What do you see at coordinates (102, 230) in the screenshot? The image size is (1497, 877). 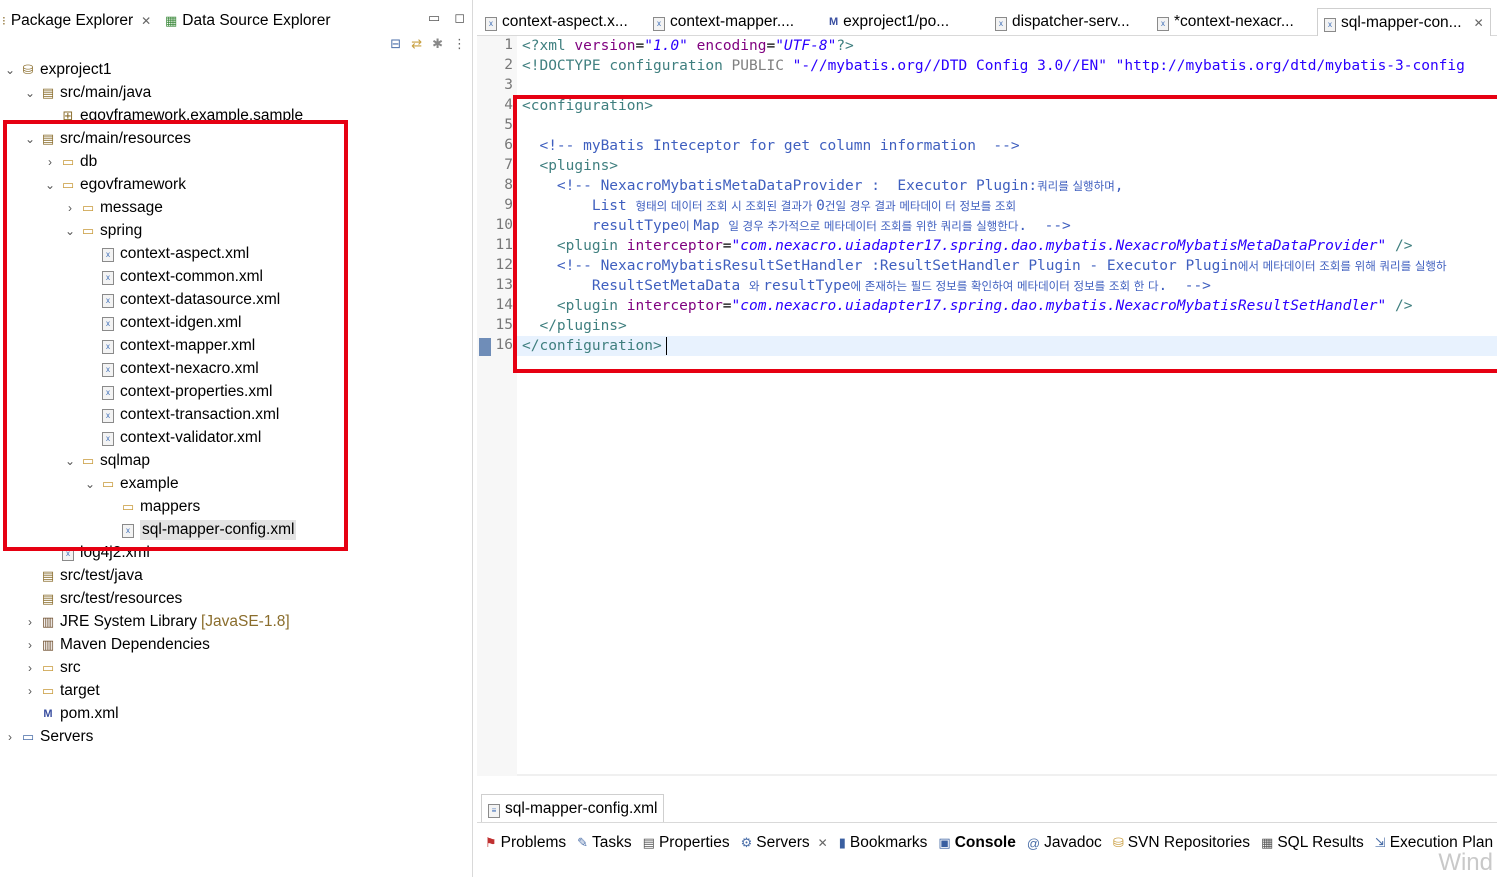 I see `tree-item-spring: ⌄ ▭ spring` at bounding box center [102, 230].